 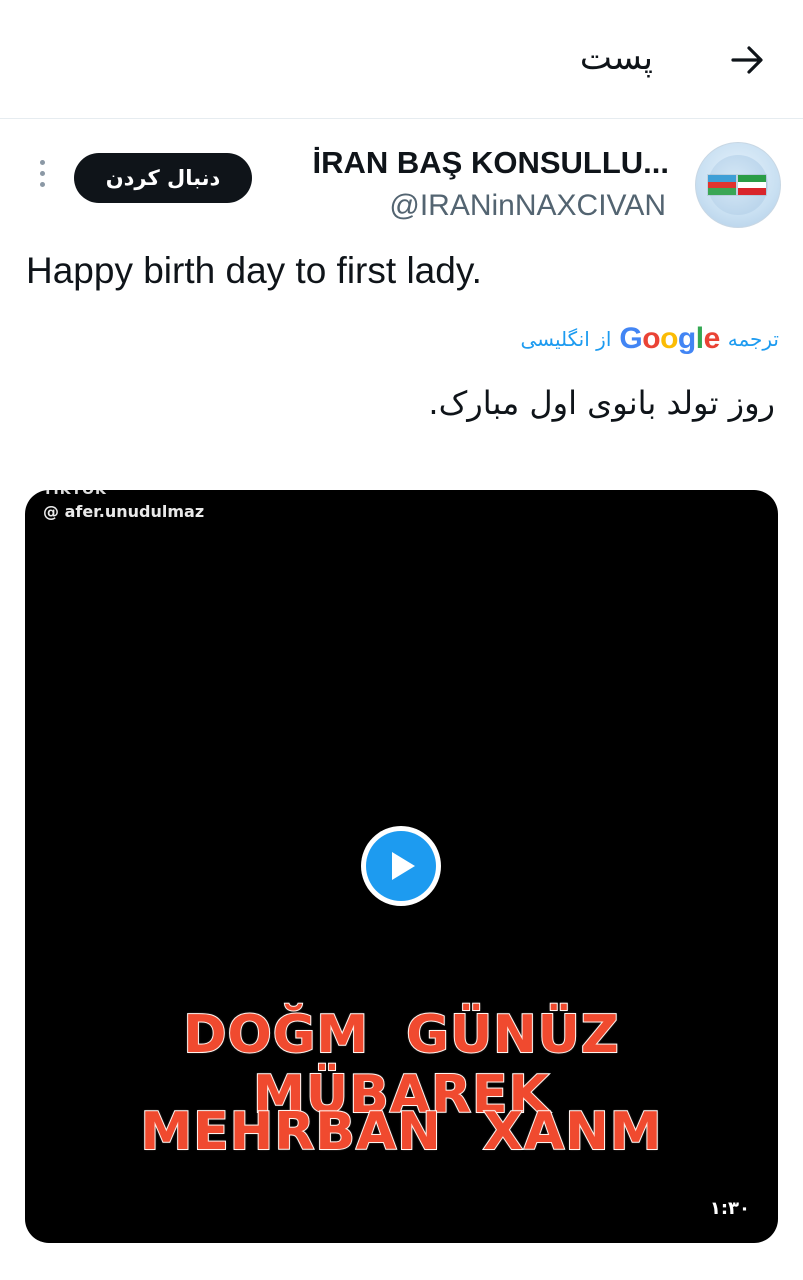 I want to click on top-bar: پست, so click(x=401, y=59).